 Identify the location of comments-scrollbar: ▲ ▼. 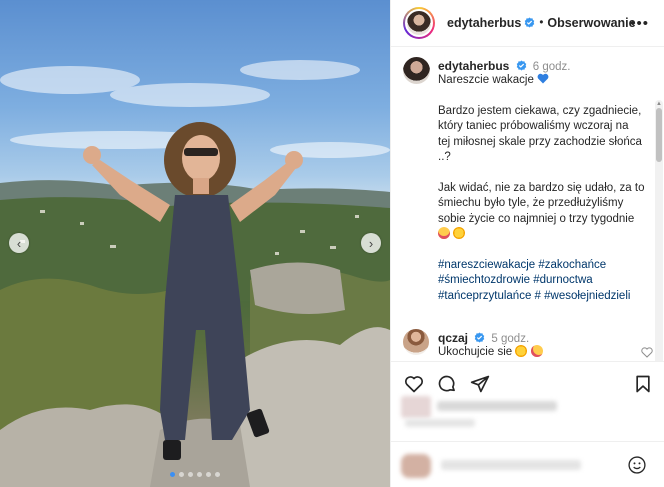
(659, 230).